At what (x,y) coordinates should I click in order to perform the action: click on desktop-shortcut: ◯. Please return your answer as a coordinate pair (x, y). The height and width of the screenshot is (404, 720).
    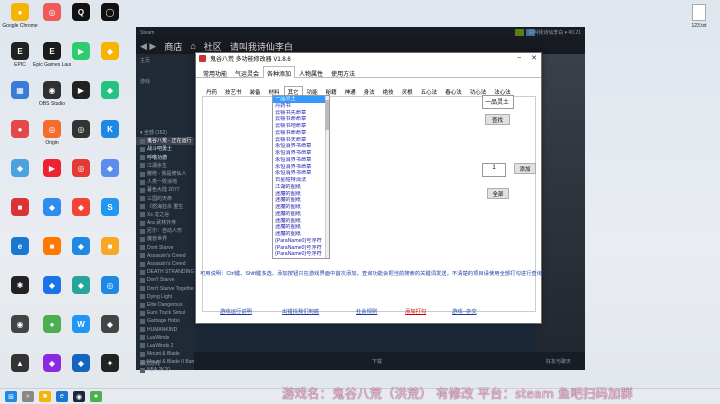
    Looking at the image, I should click on (110, 17).